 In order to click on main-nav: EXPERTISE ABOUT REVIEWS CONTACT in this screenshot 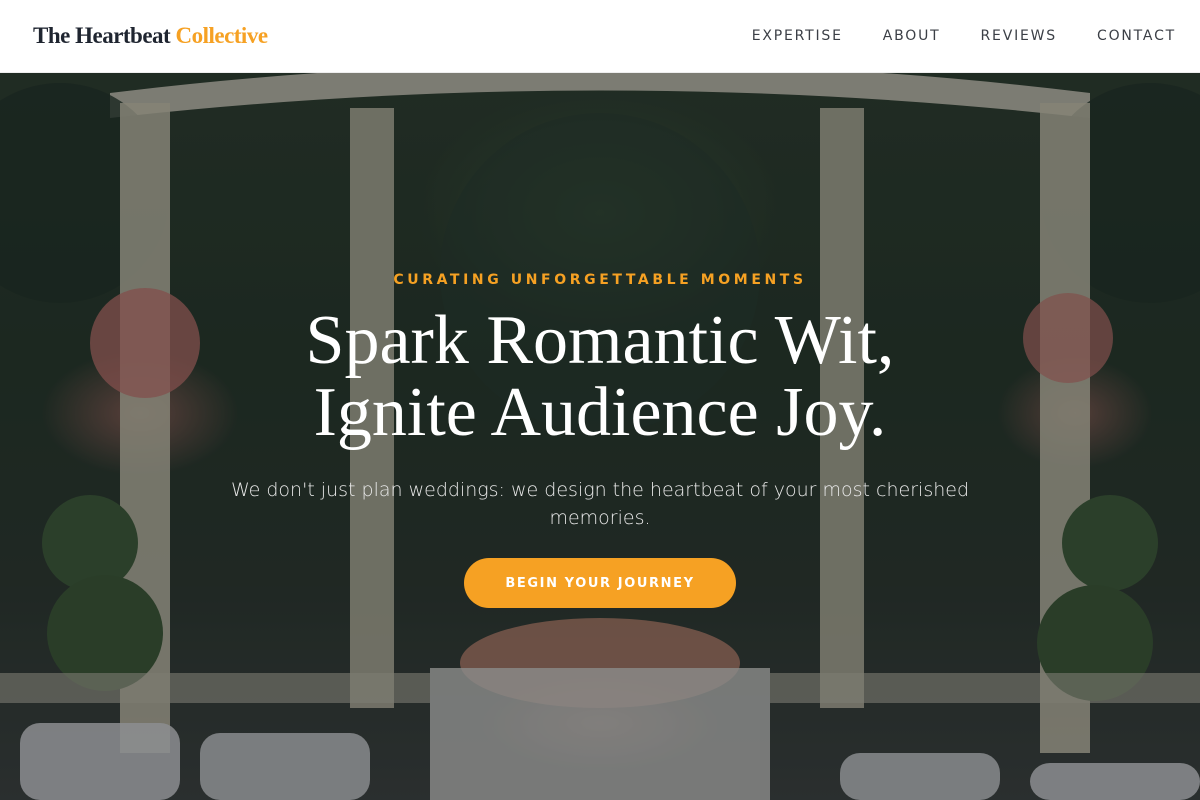, I will do `click(964, 36)`.